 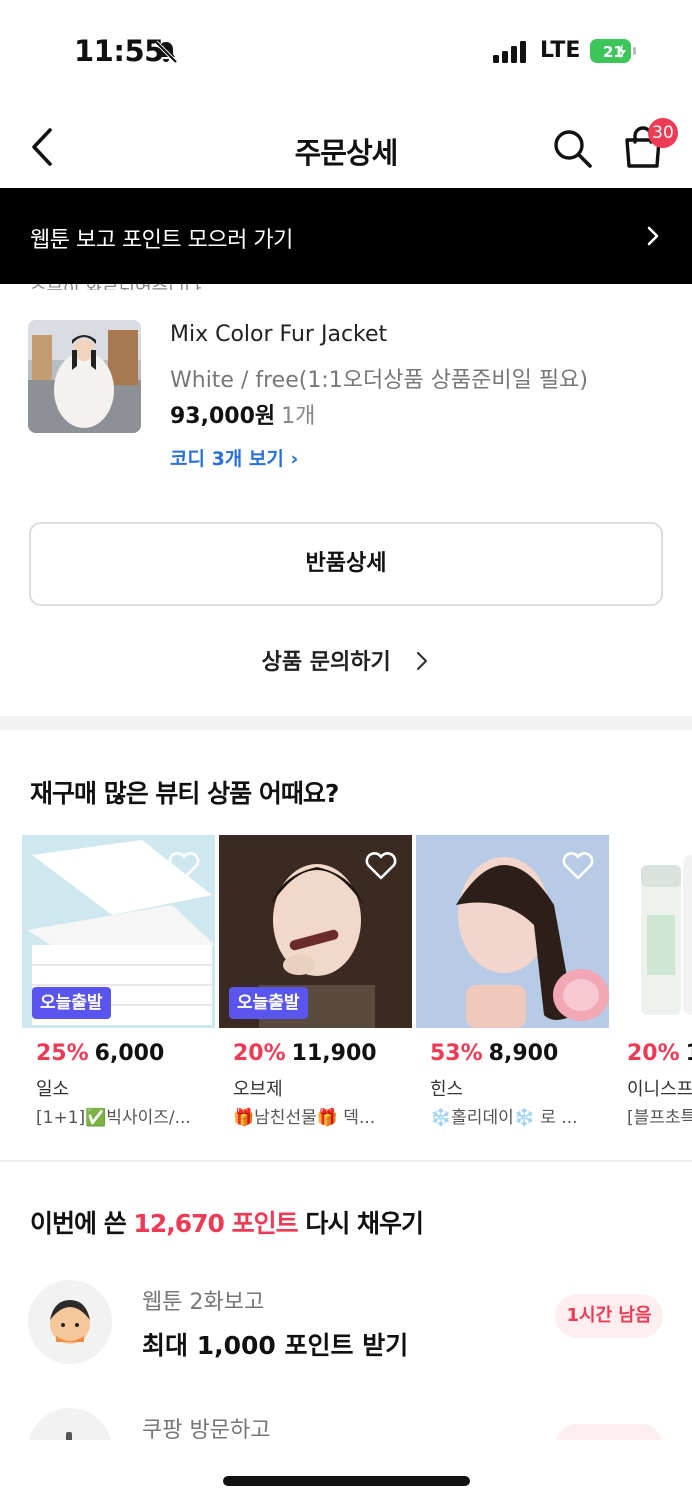 What do you see at coordinates (572, 148) in the screenshot?
I see `search-icon` at bounding box center [572, 148].